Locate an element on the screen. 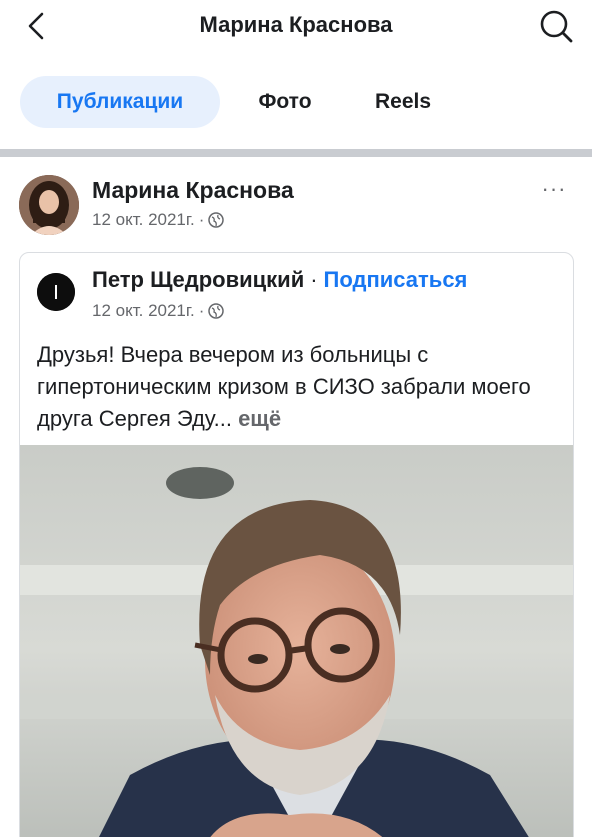 The image size is (592, 837). avatar-graphic is located at coordinates (56, 292).